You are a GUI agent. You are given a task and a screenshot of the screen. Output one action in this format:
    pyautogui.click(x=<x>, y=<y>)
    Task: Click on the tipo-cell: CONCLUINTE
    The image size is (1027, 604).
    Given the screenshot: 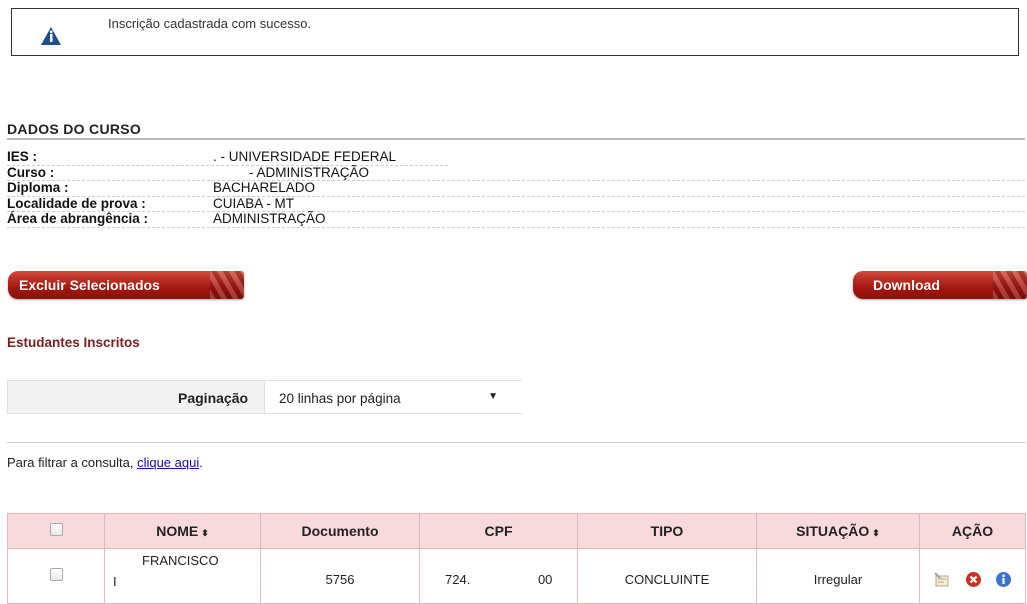 What is the action you would take?
    pyautogui.click(x=667, y=576)
    